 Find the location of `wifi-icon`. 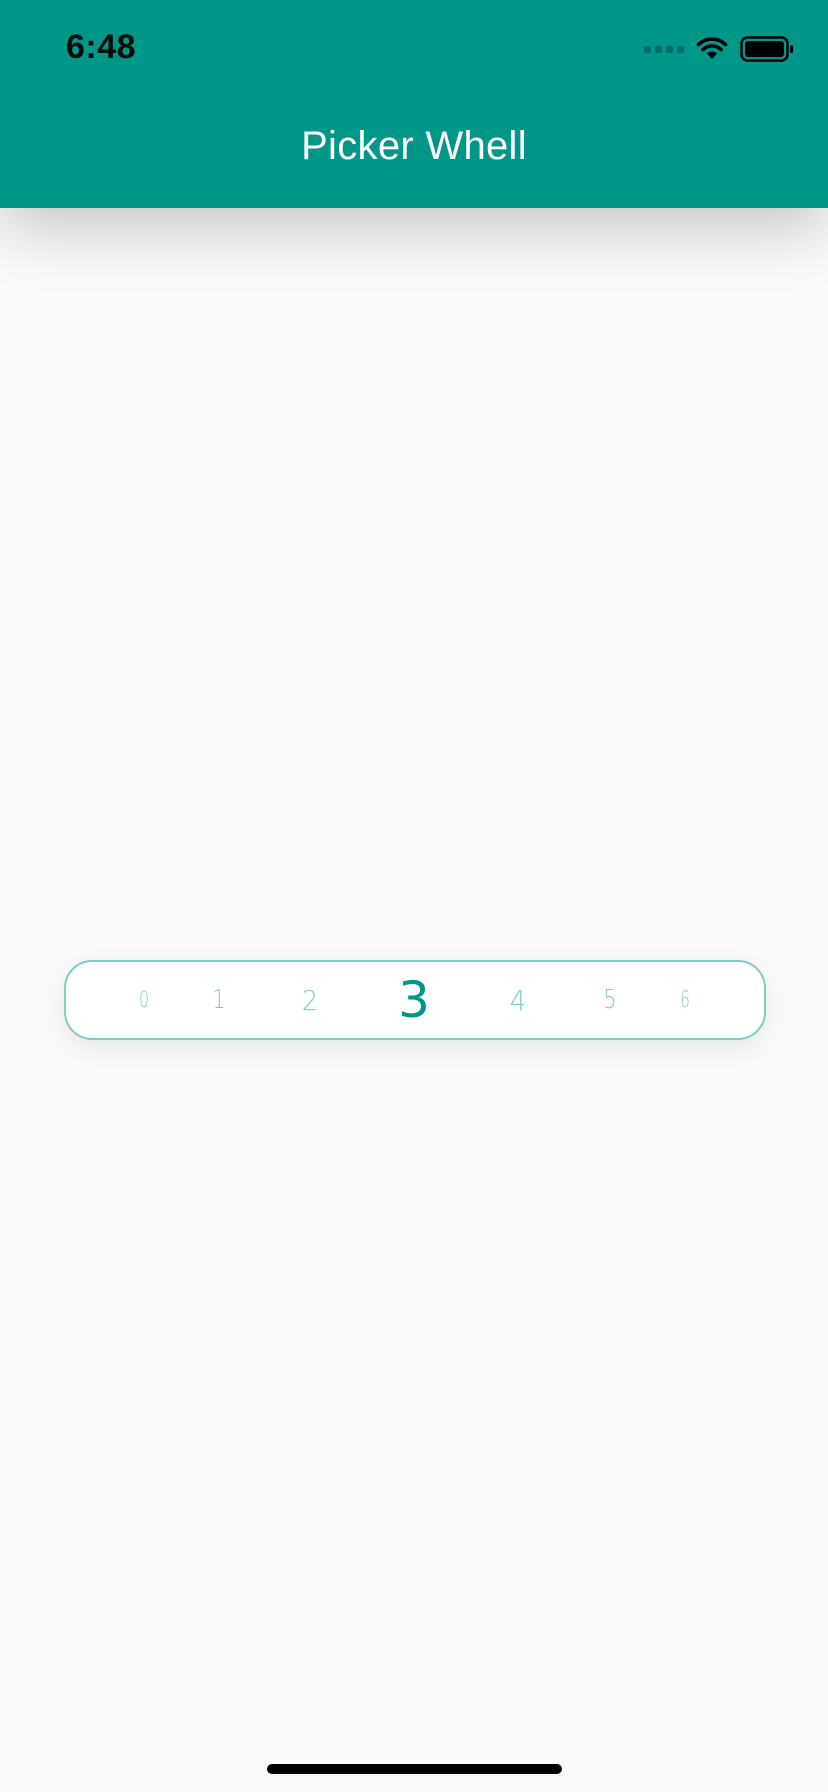

wifi-icon is located at coordinates (712, 49).